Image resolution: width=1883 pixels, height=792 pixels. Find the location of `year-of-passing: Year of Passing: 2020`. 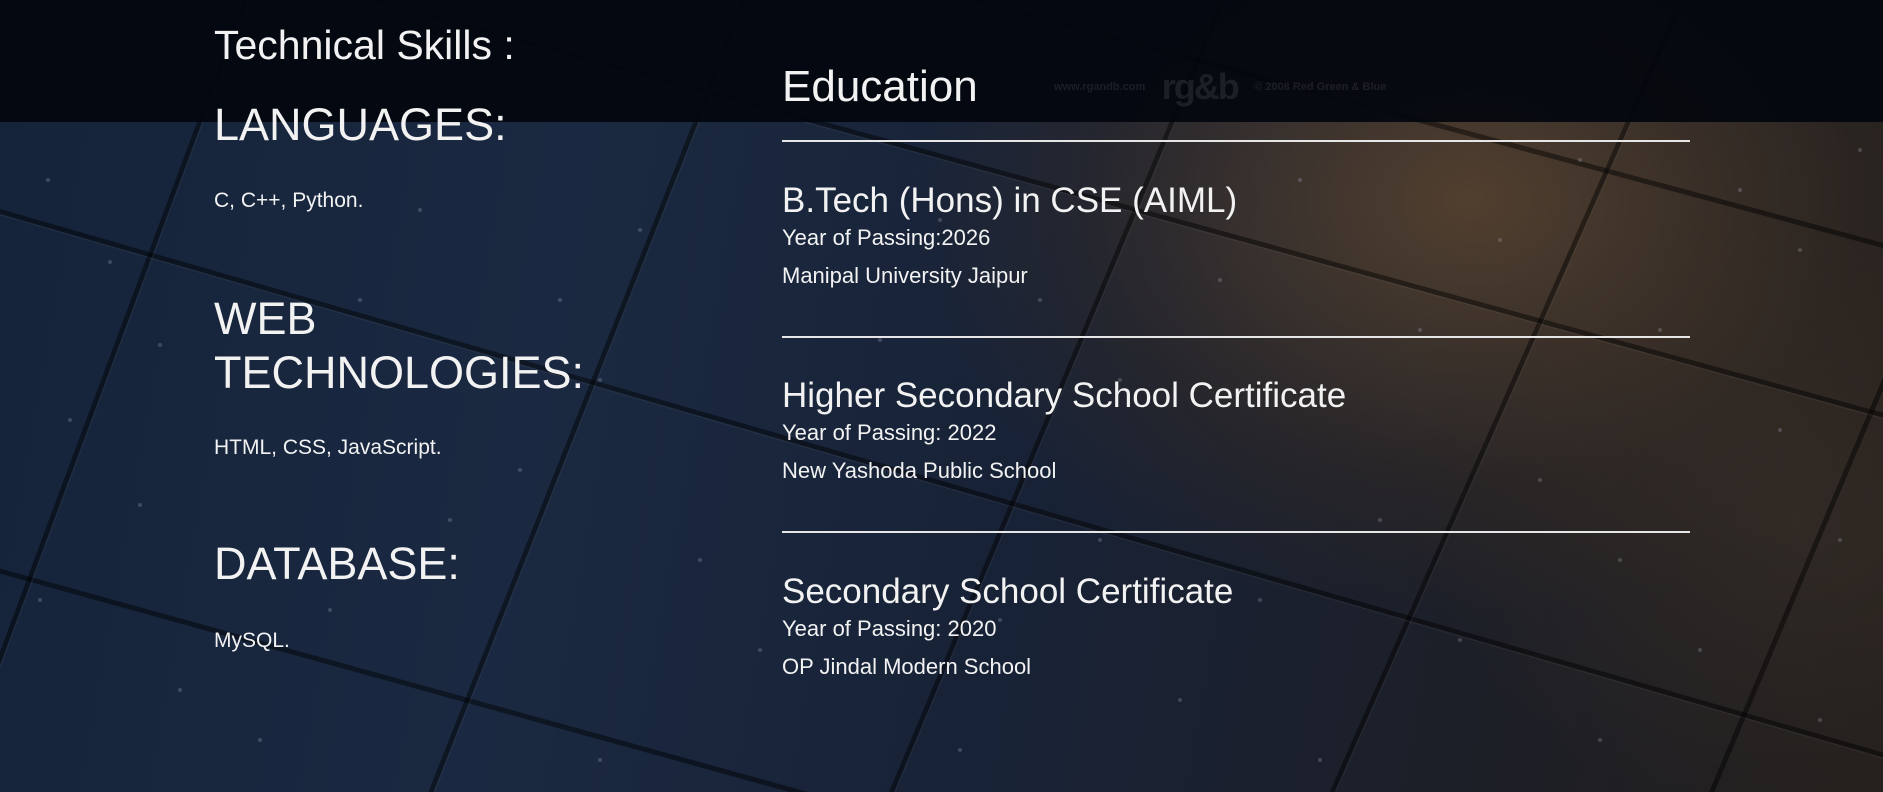

year-of-passing: Year of Passing: 2020 is located at coordinates (889, 628).